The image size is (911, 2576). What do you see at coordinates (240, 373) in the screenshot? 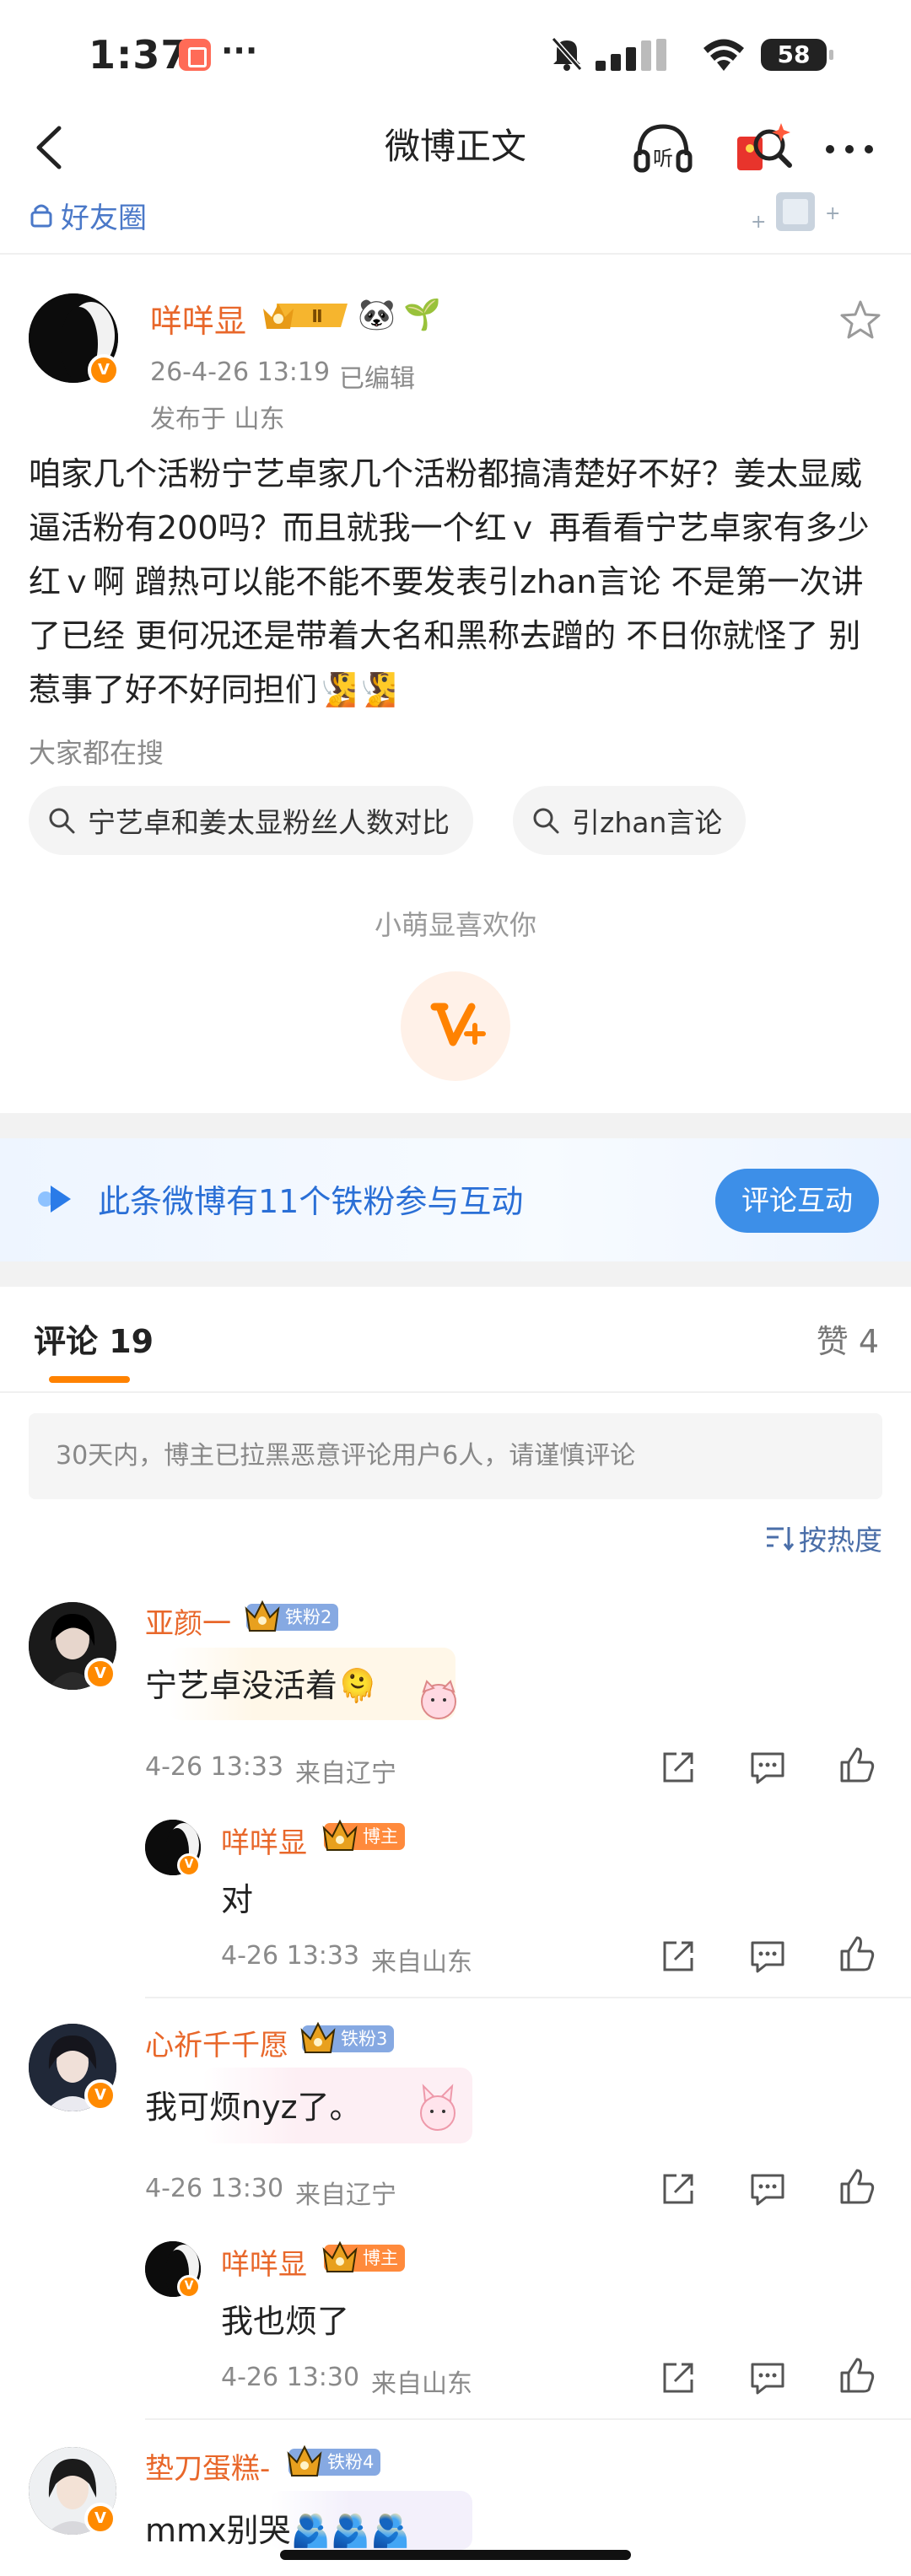
I see `post-time: 26-4-26 13:19` at bounding box center [240, 373].